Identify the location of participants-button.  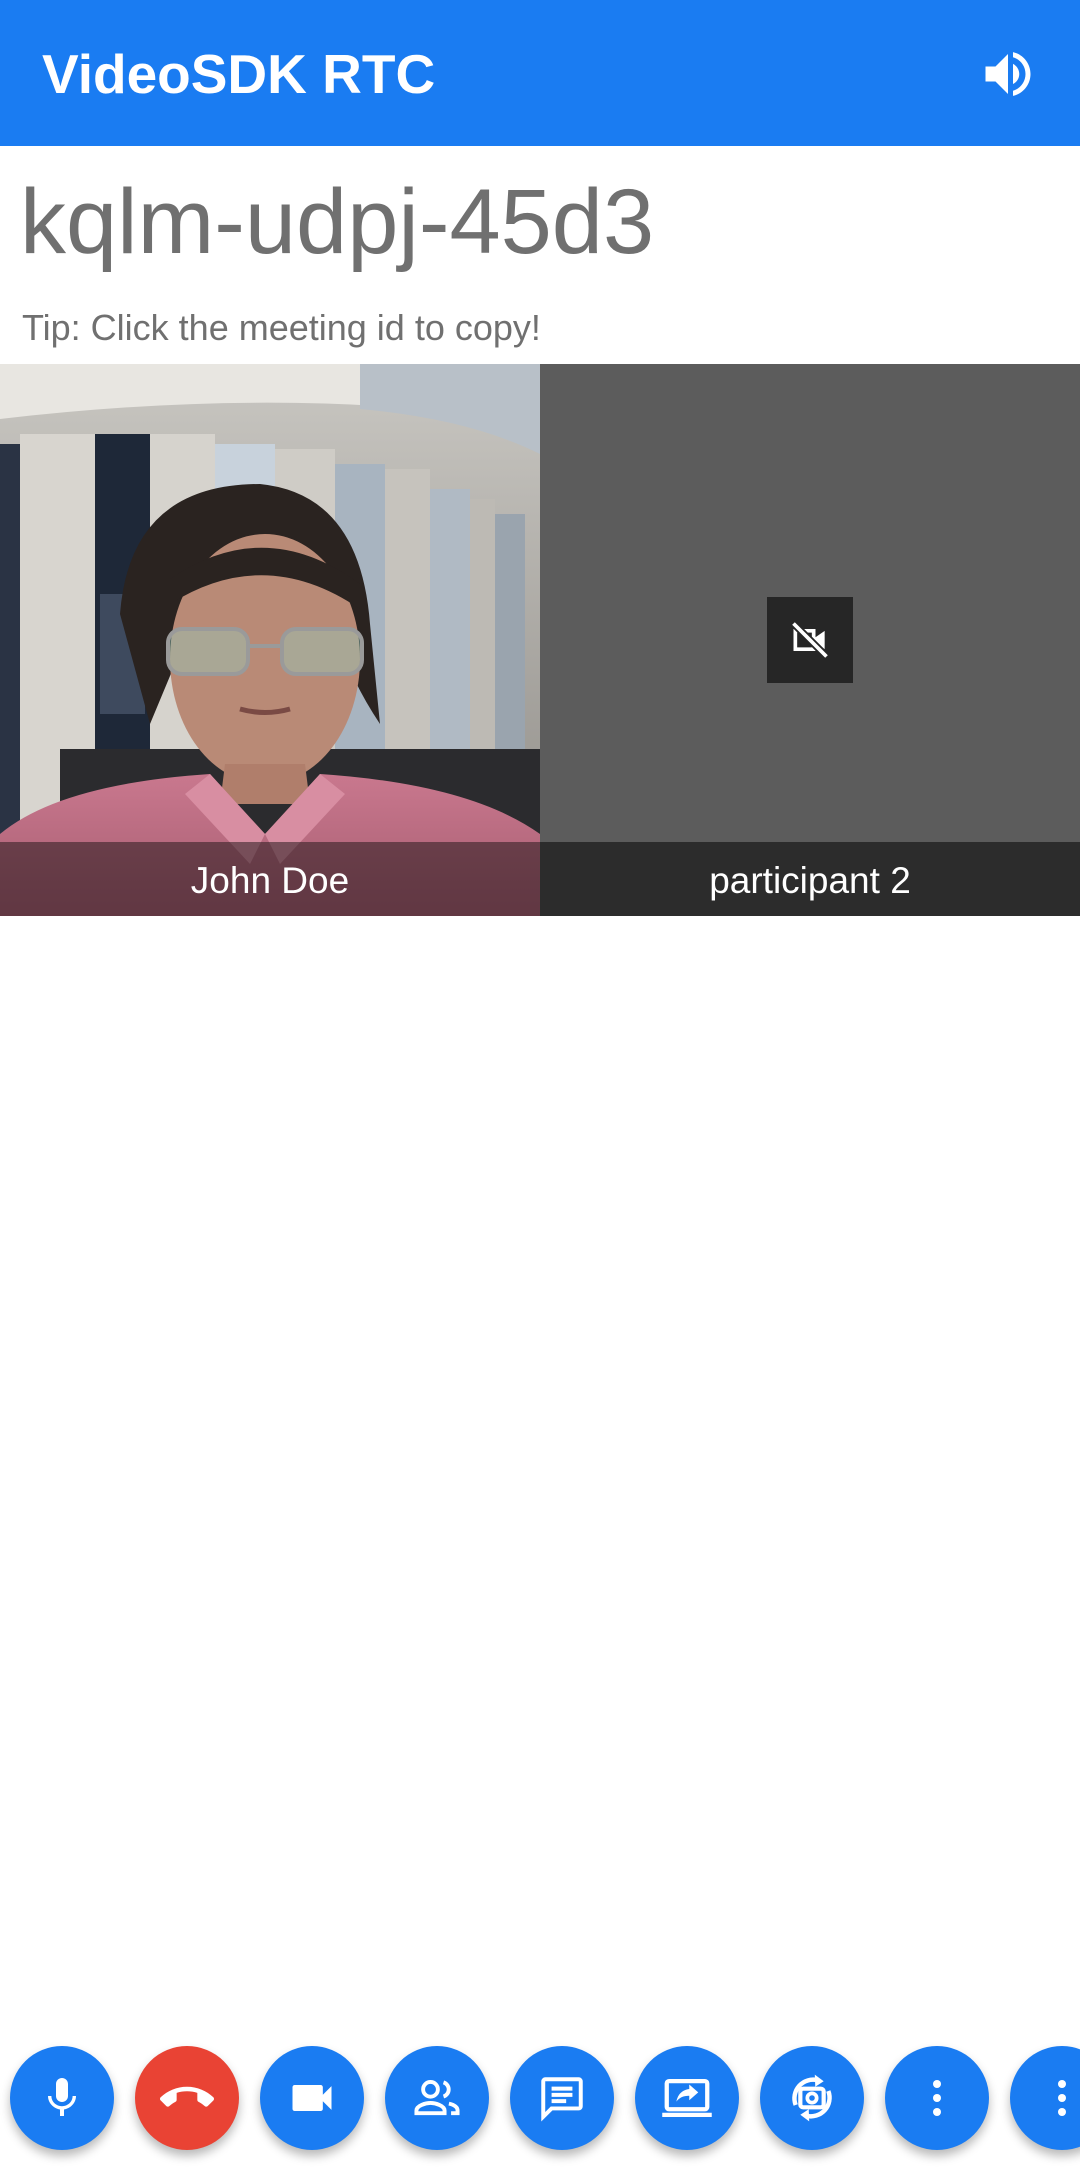
(437, 2098).